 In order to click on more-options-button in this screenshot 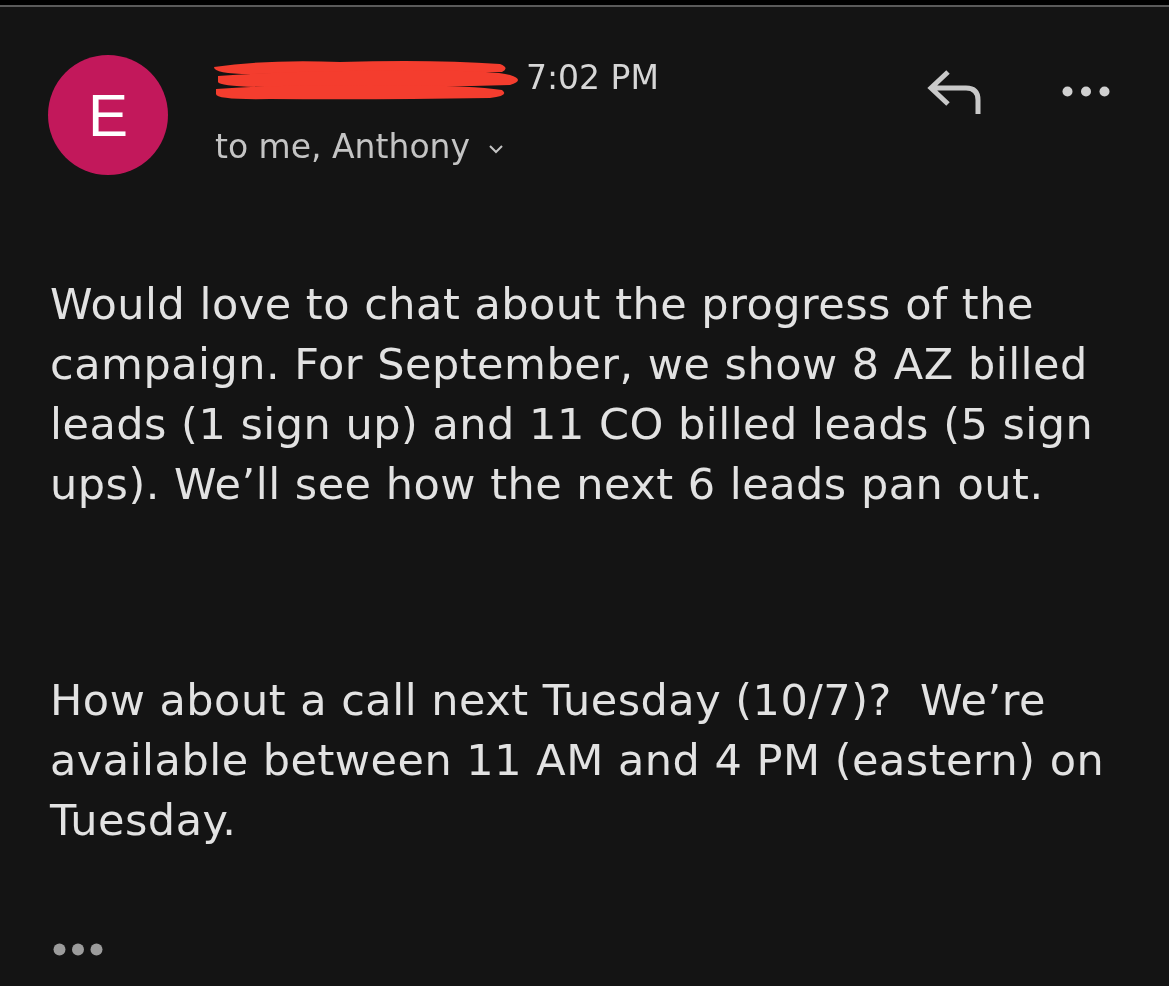, I will do `click(1086, 91)`.